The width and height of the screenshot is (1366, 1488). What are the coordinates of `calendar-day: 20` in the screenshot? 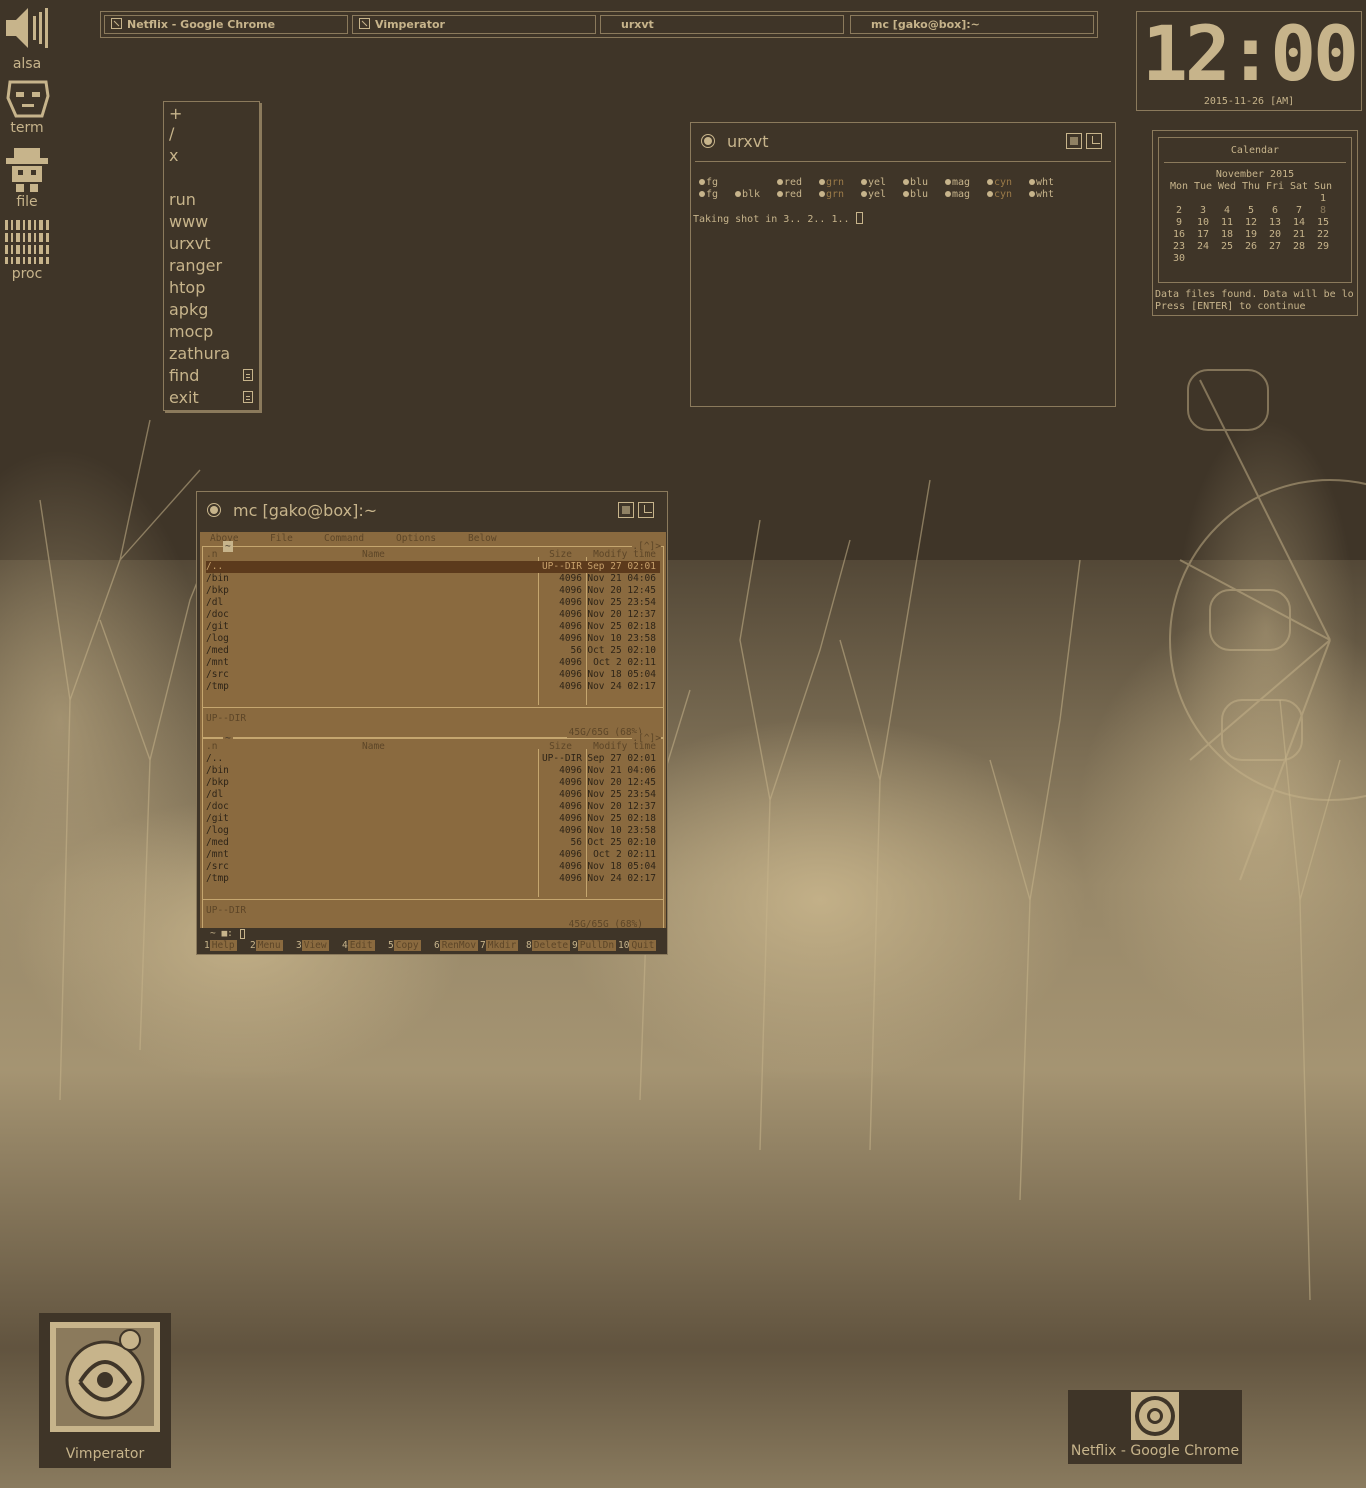 It's located at (1275, 235).